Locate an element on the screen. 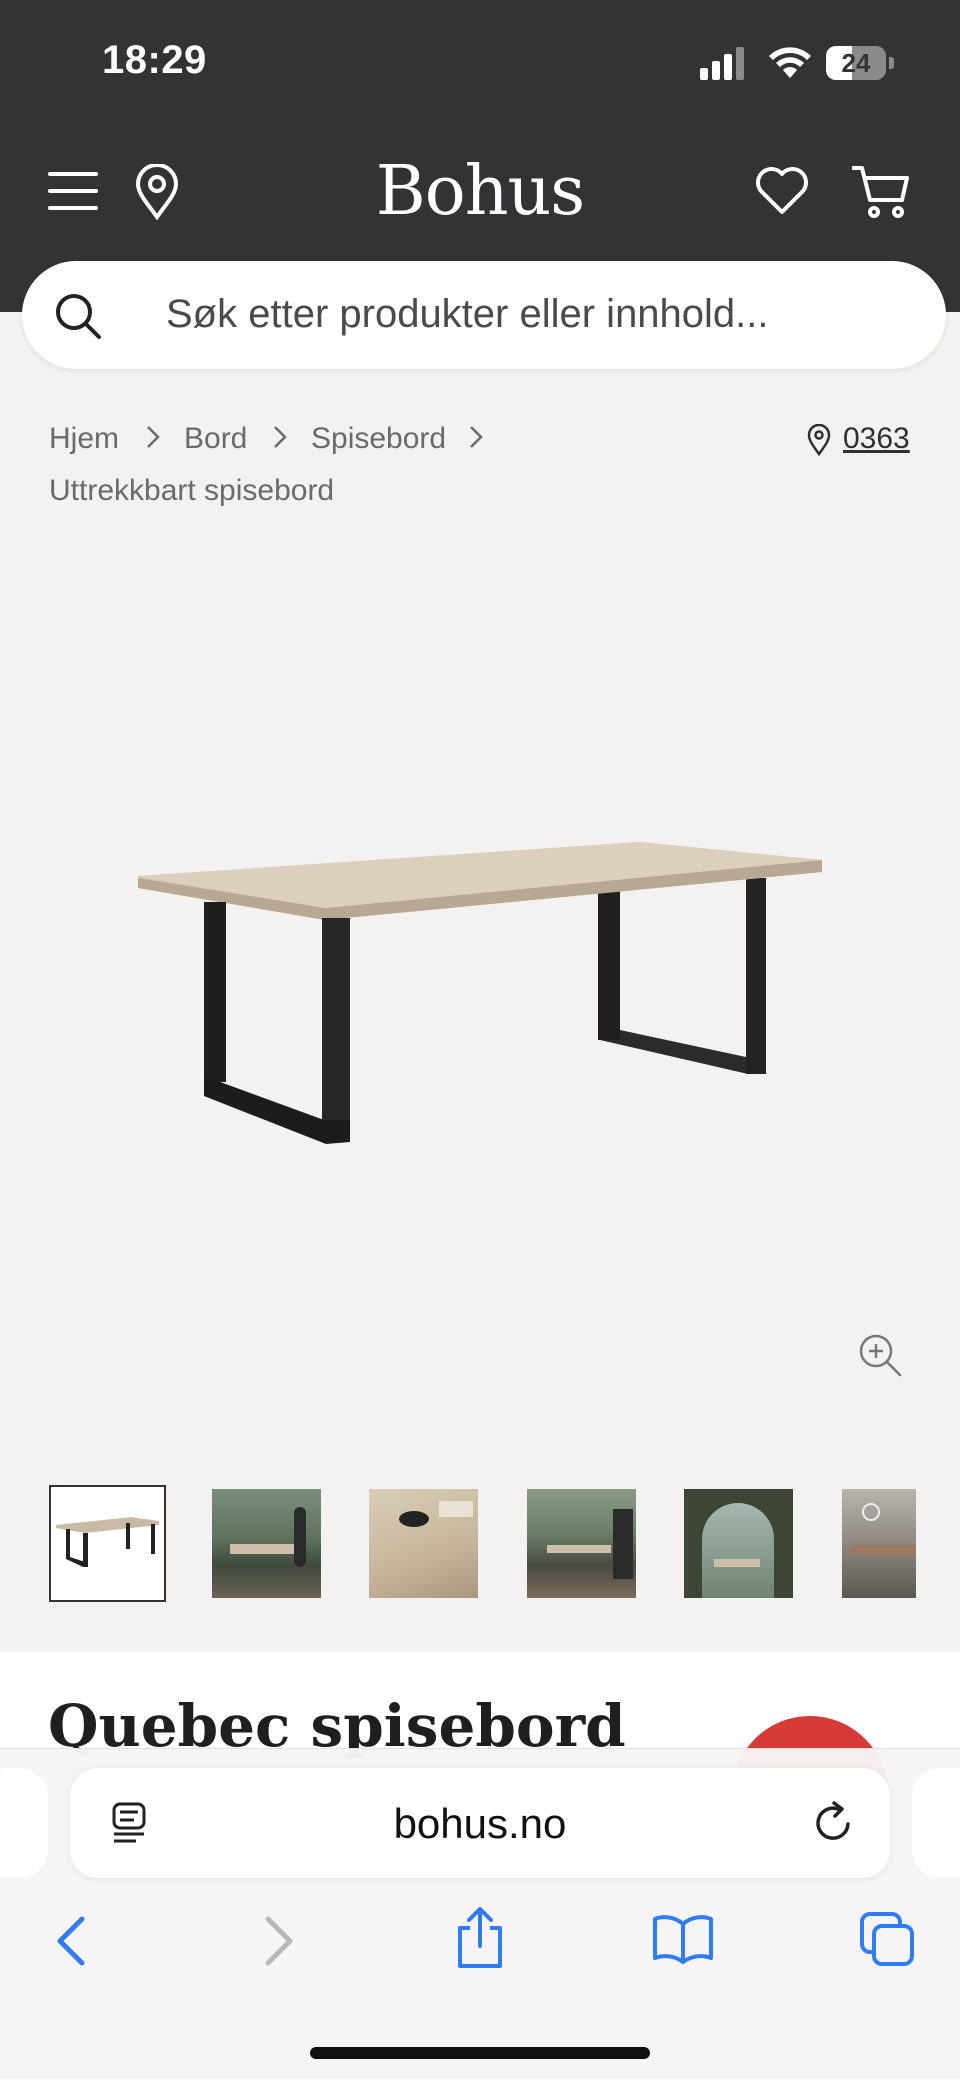 Image resolution: width=960 pixels, height=2082 pixels. url-text: bohus.no is located at coordinates (480, 1824).